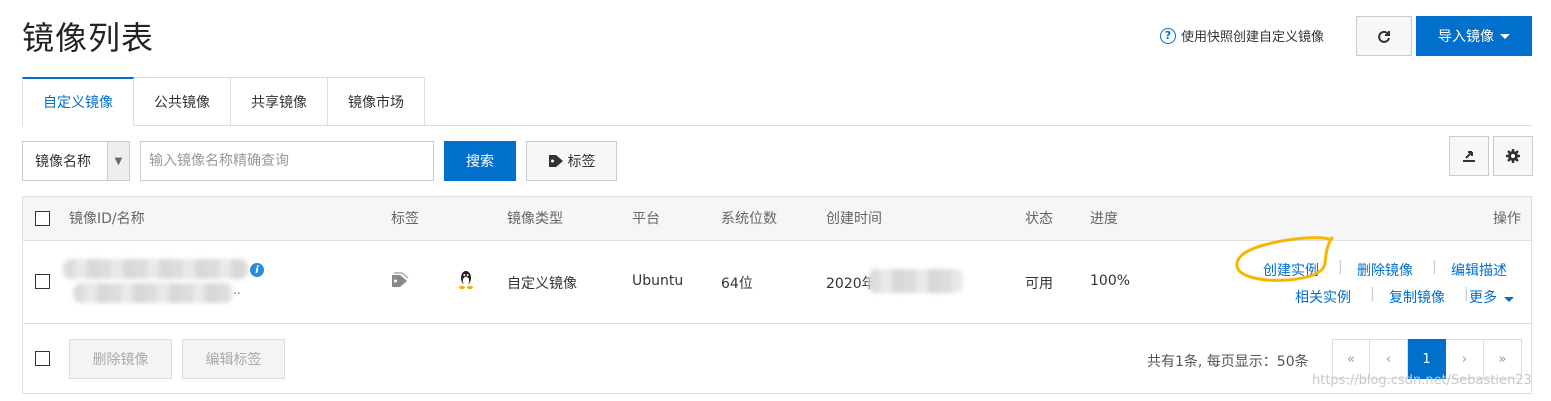 The width and height of the screenshot is (1551, 401). What do you see at coordinates (737, 284) in the screenshot?
I see `system-bits: 64位` at bounding box center [737, 284].